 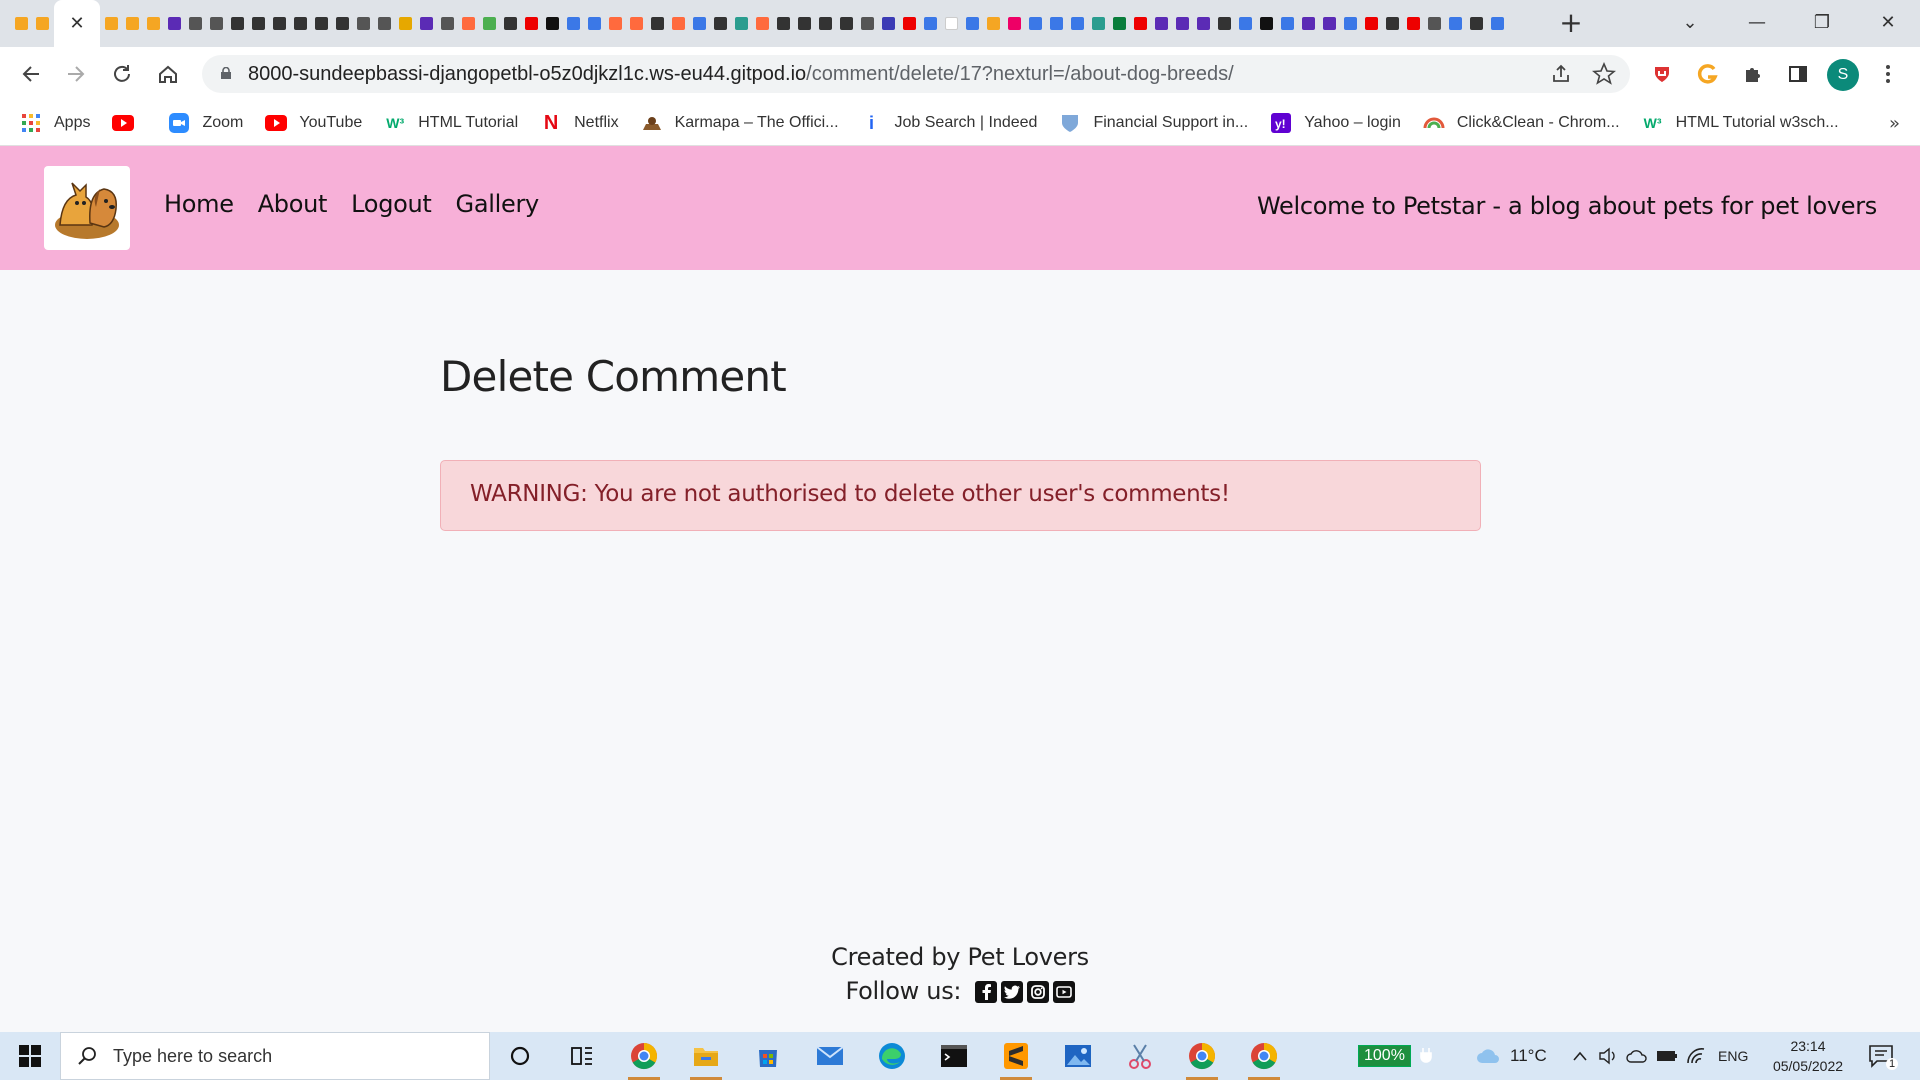 What do you see at coordinates (1395, 1056) in the screenshot?
I see `battery-indicator: 100%` at bounding box center [1395, 1056].